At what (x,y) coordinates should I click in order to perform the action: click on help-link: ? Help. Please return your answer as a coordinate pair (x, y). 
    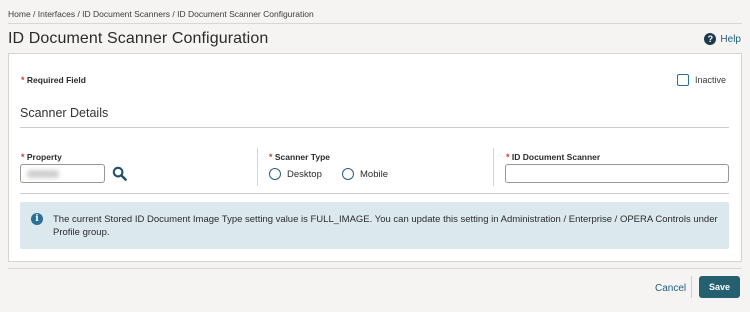
    Looking at the image, I should click on (722, 39).